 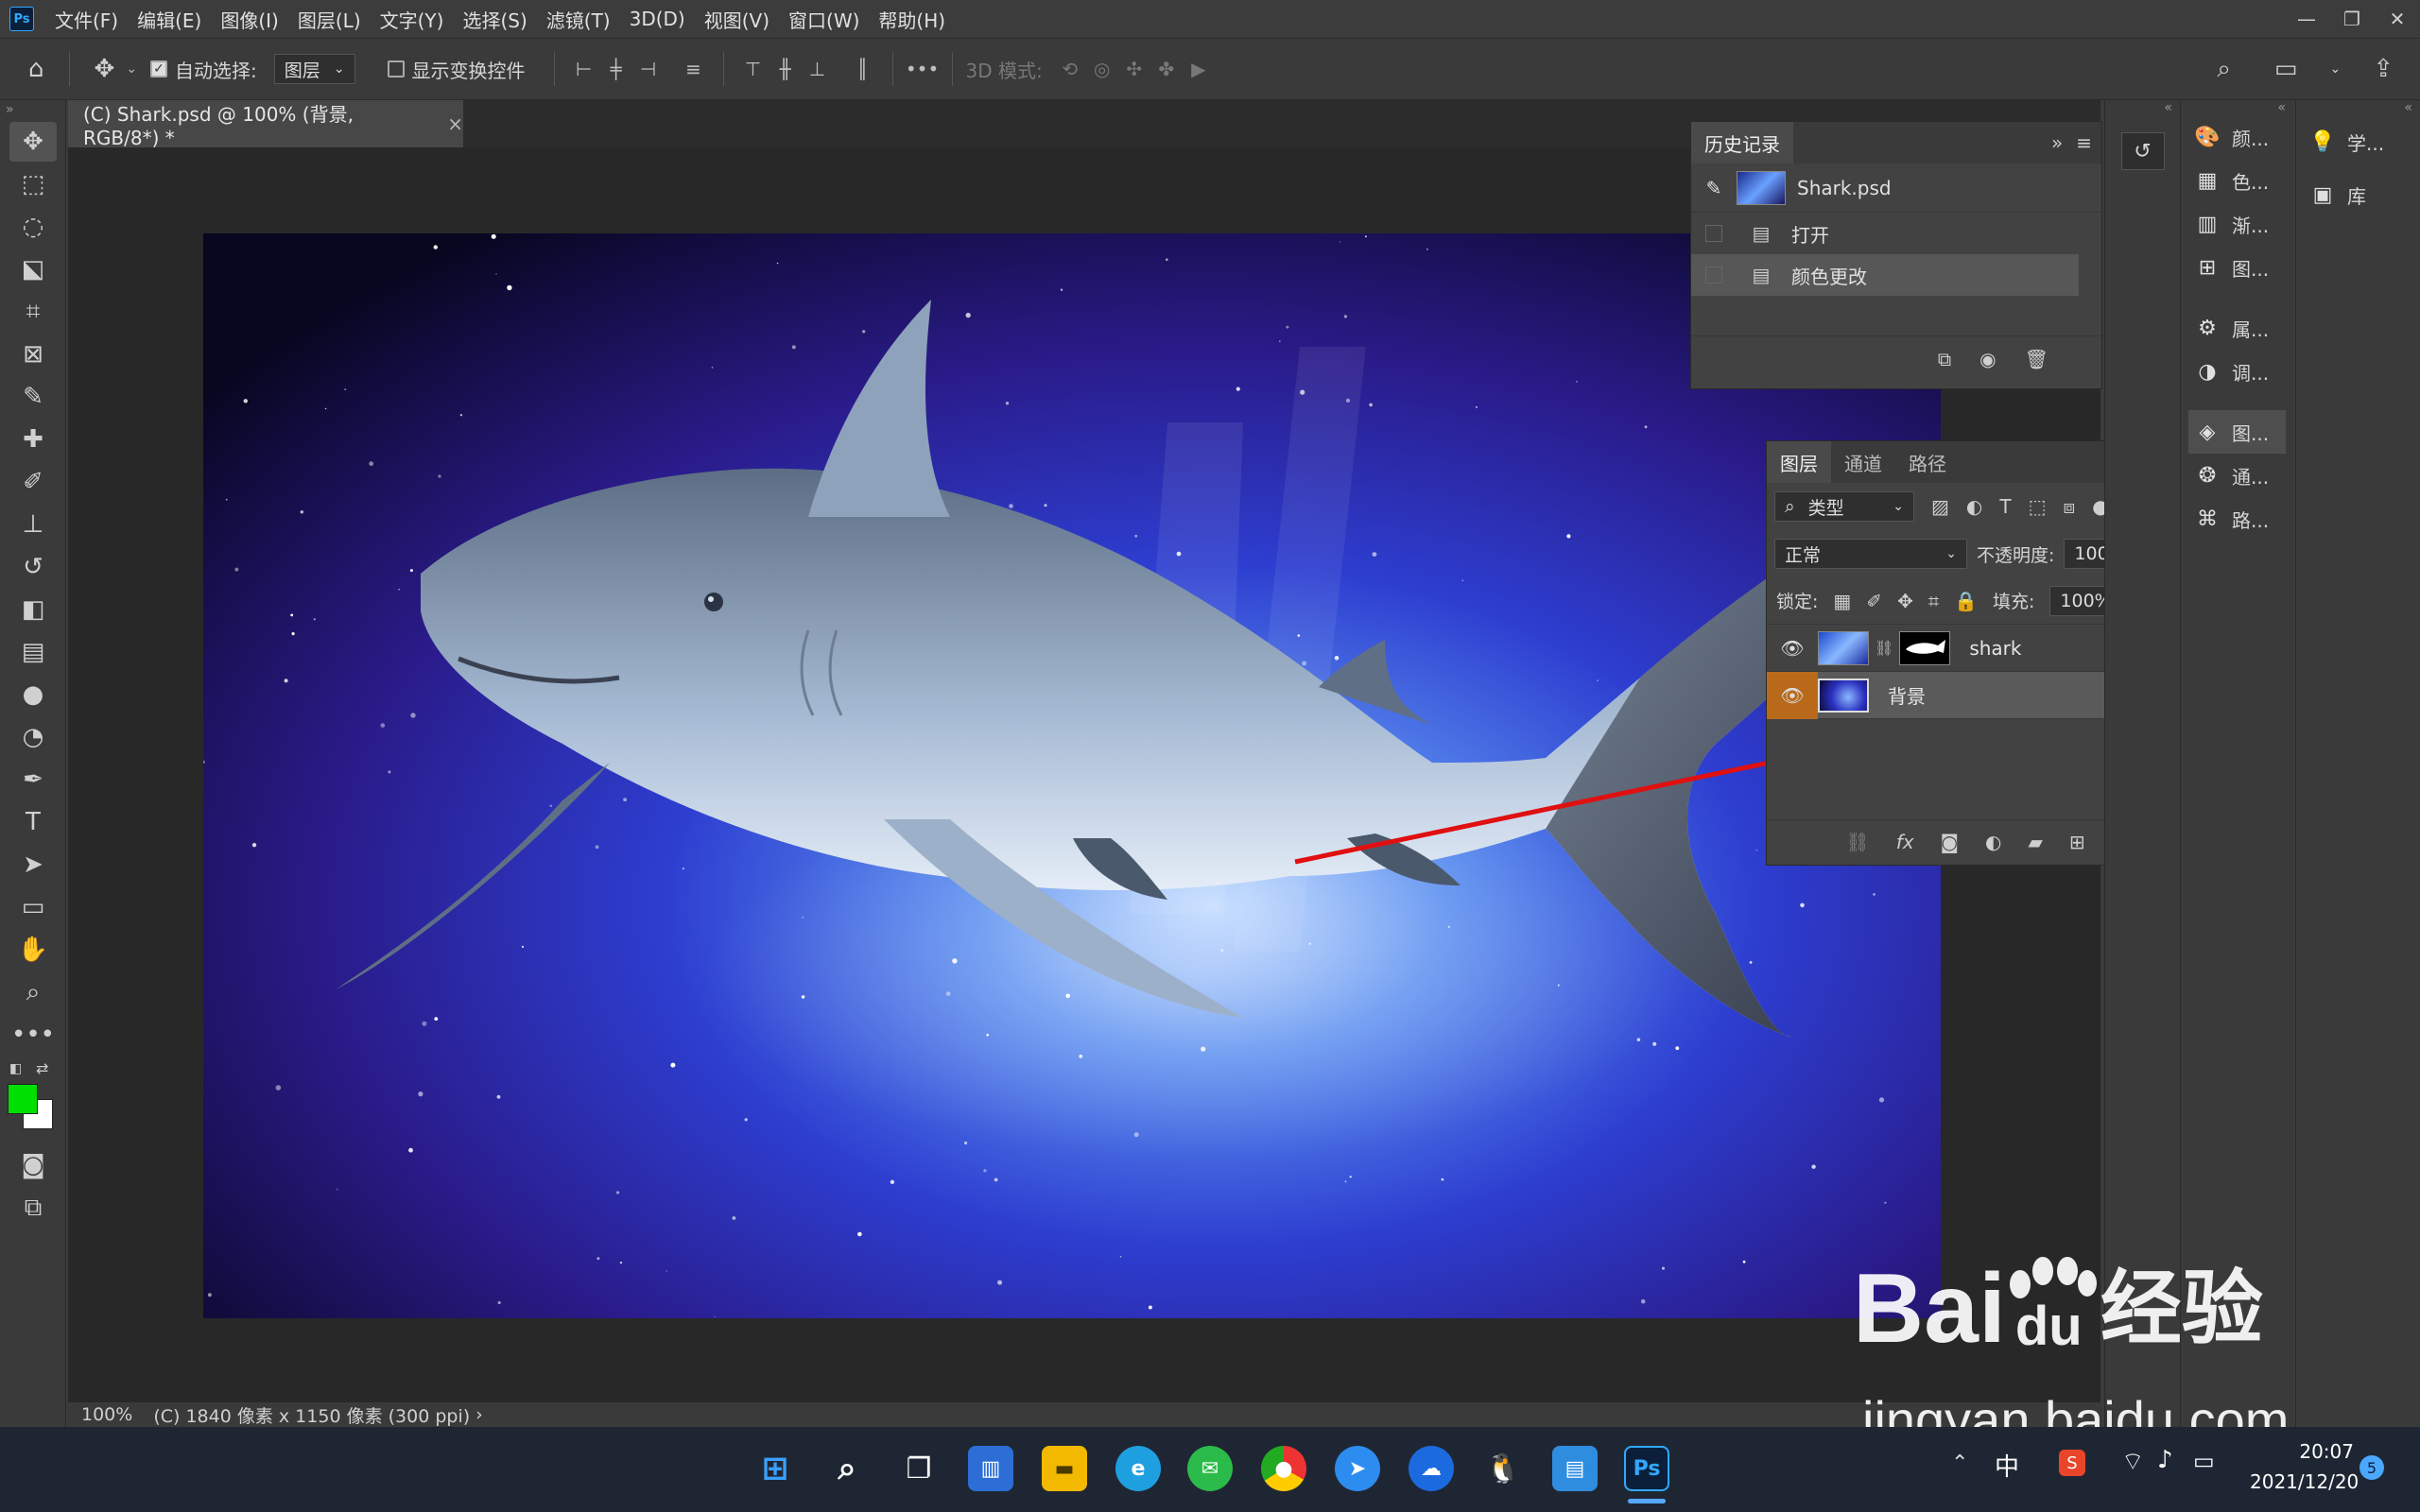 I want to click on type-tool-icon: T, so click(x=33, y=822).